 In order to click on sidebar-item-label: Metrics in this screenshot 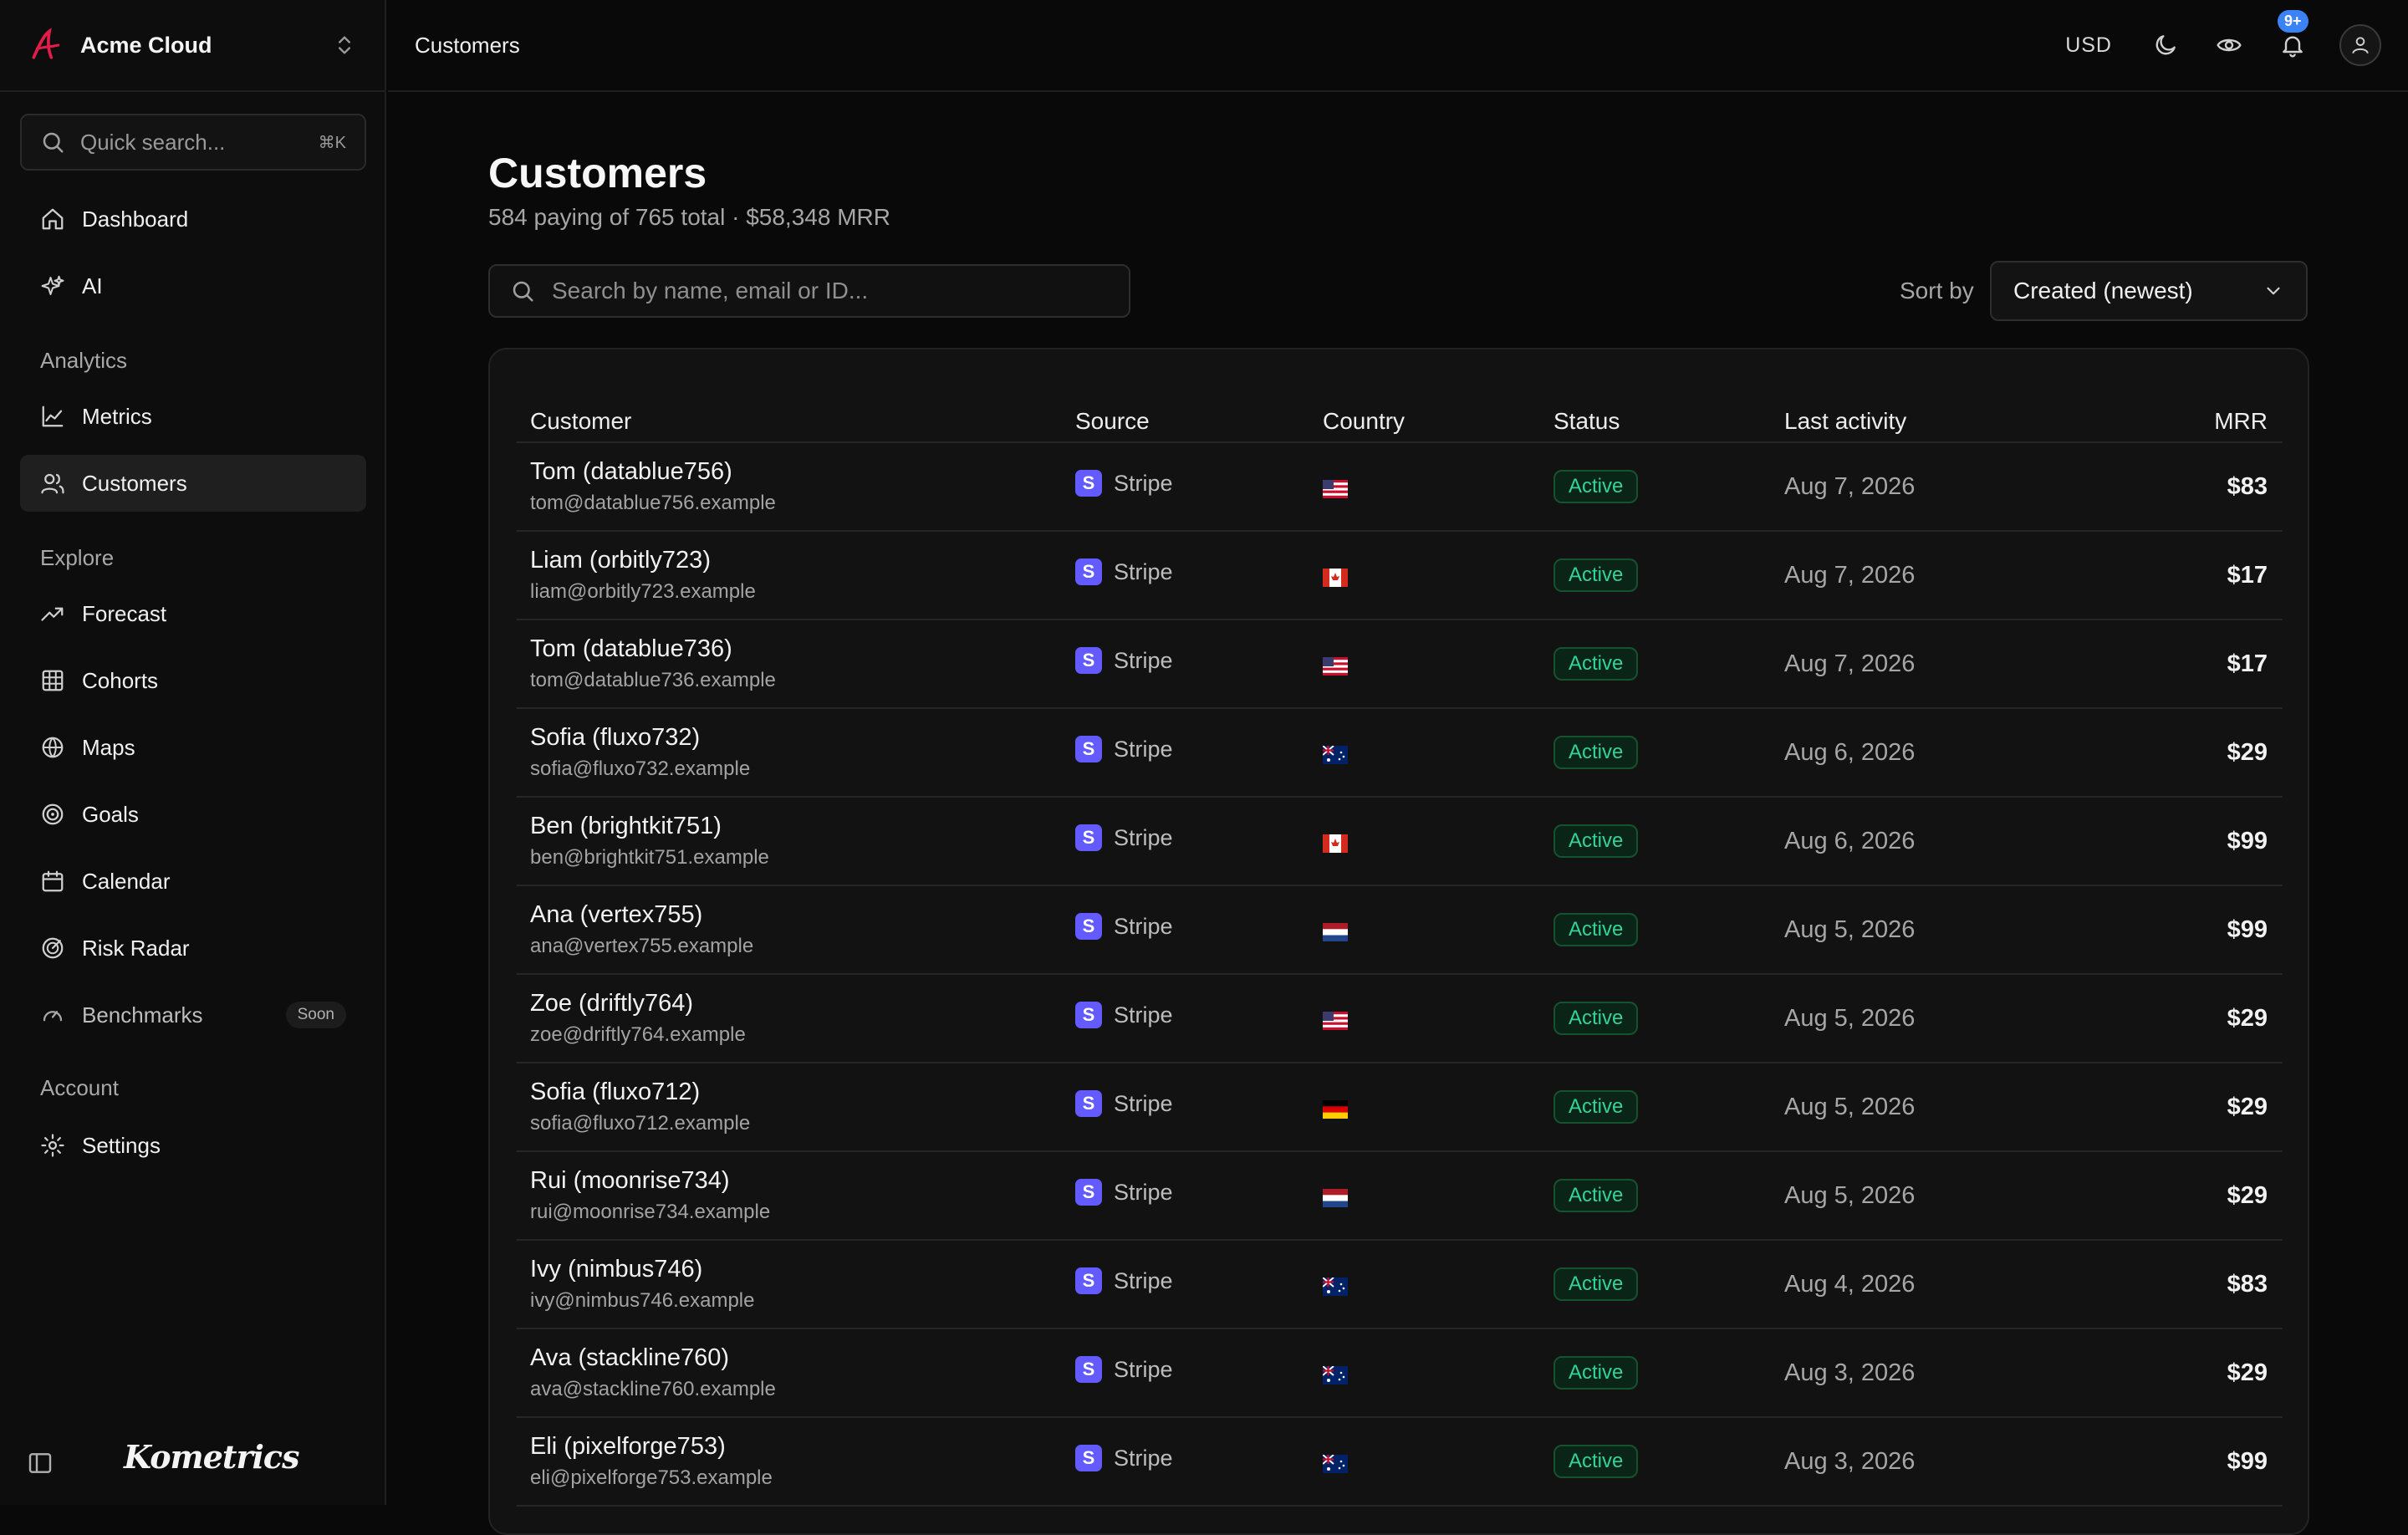, I will do `click(117, 416)`.